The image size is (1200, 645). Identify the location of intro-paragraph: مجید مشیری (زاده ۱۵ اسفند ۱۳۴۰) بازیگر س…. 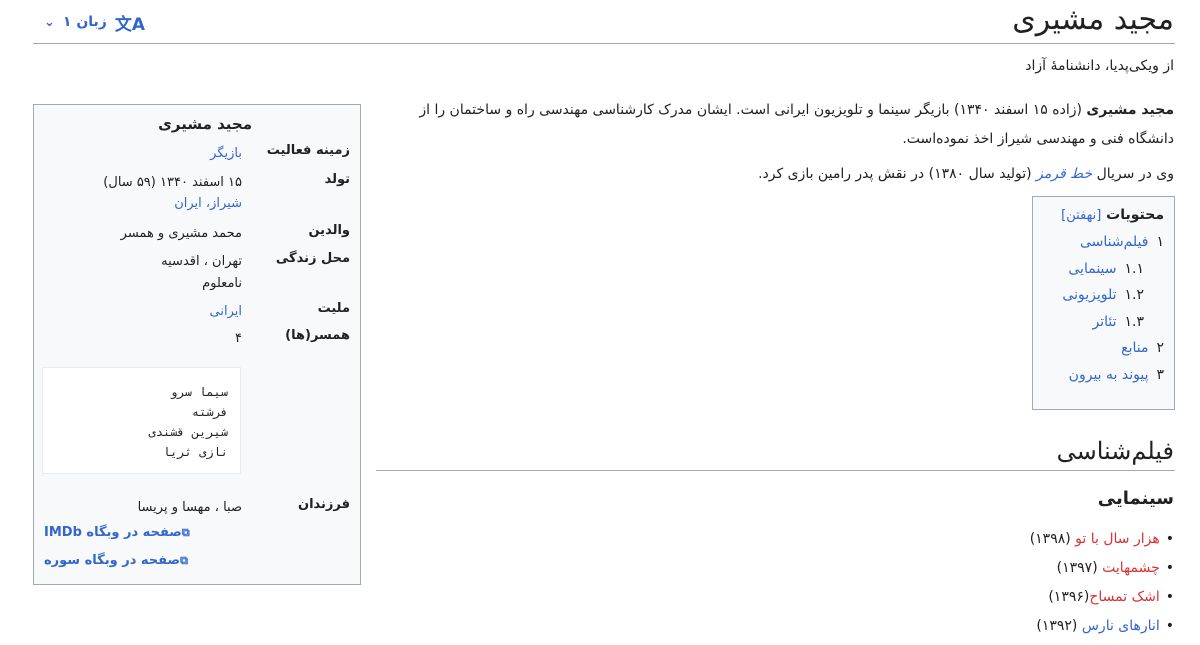
(774, 125).